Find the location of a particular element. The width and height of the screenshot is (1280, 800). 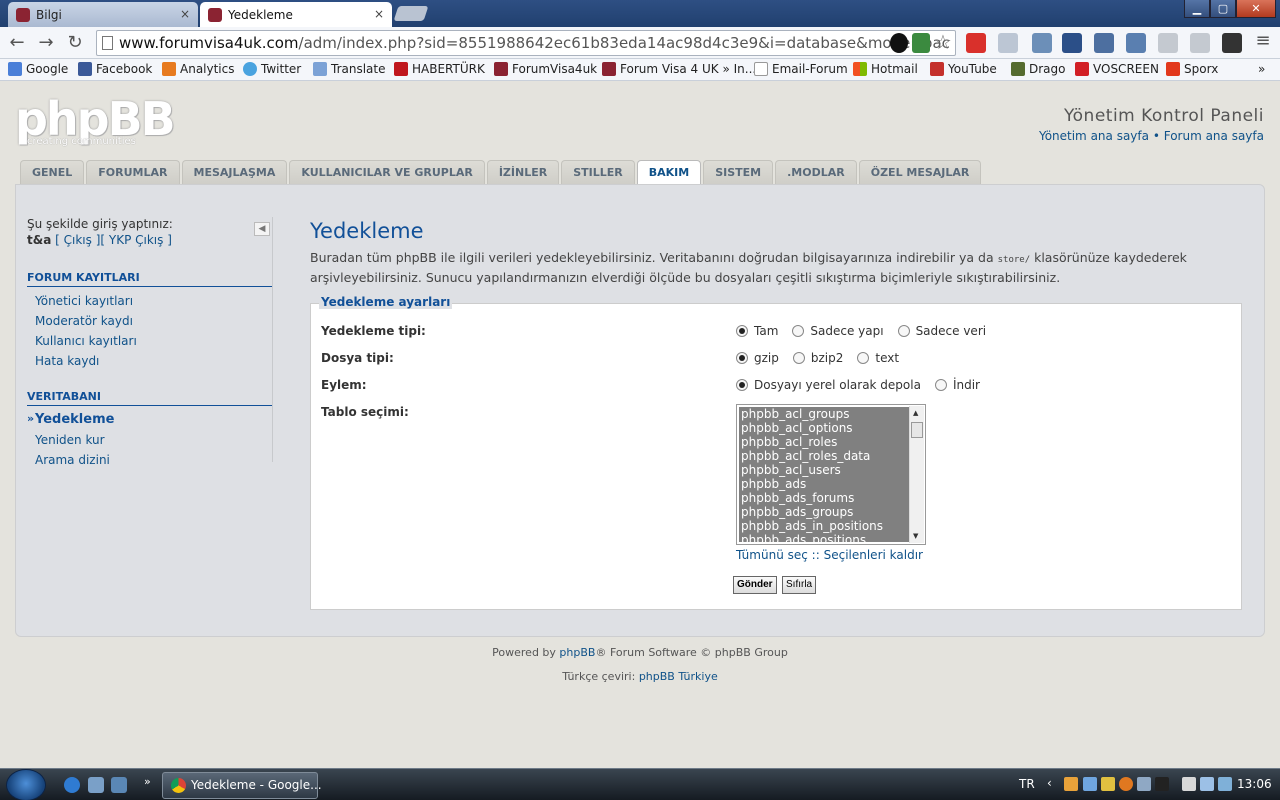

table-option: phpbb_acl_users is located at coordinates (824, 470).